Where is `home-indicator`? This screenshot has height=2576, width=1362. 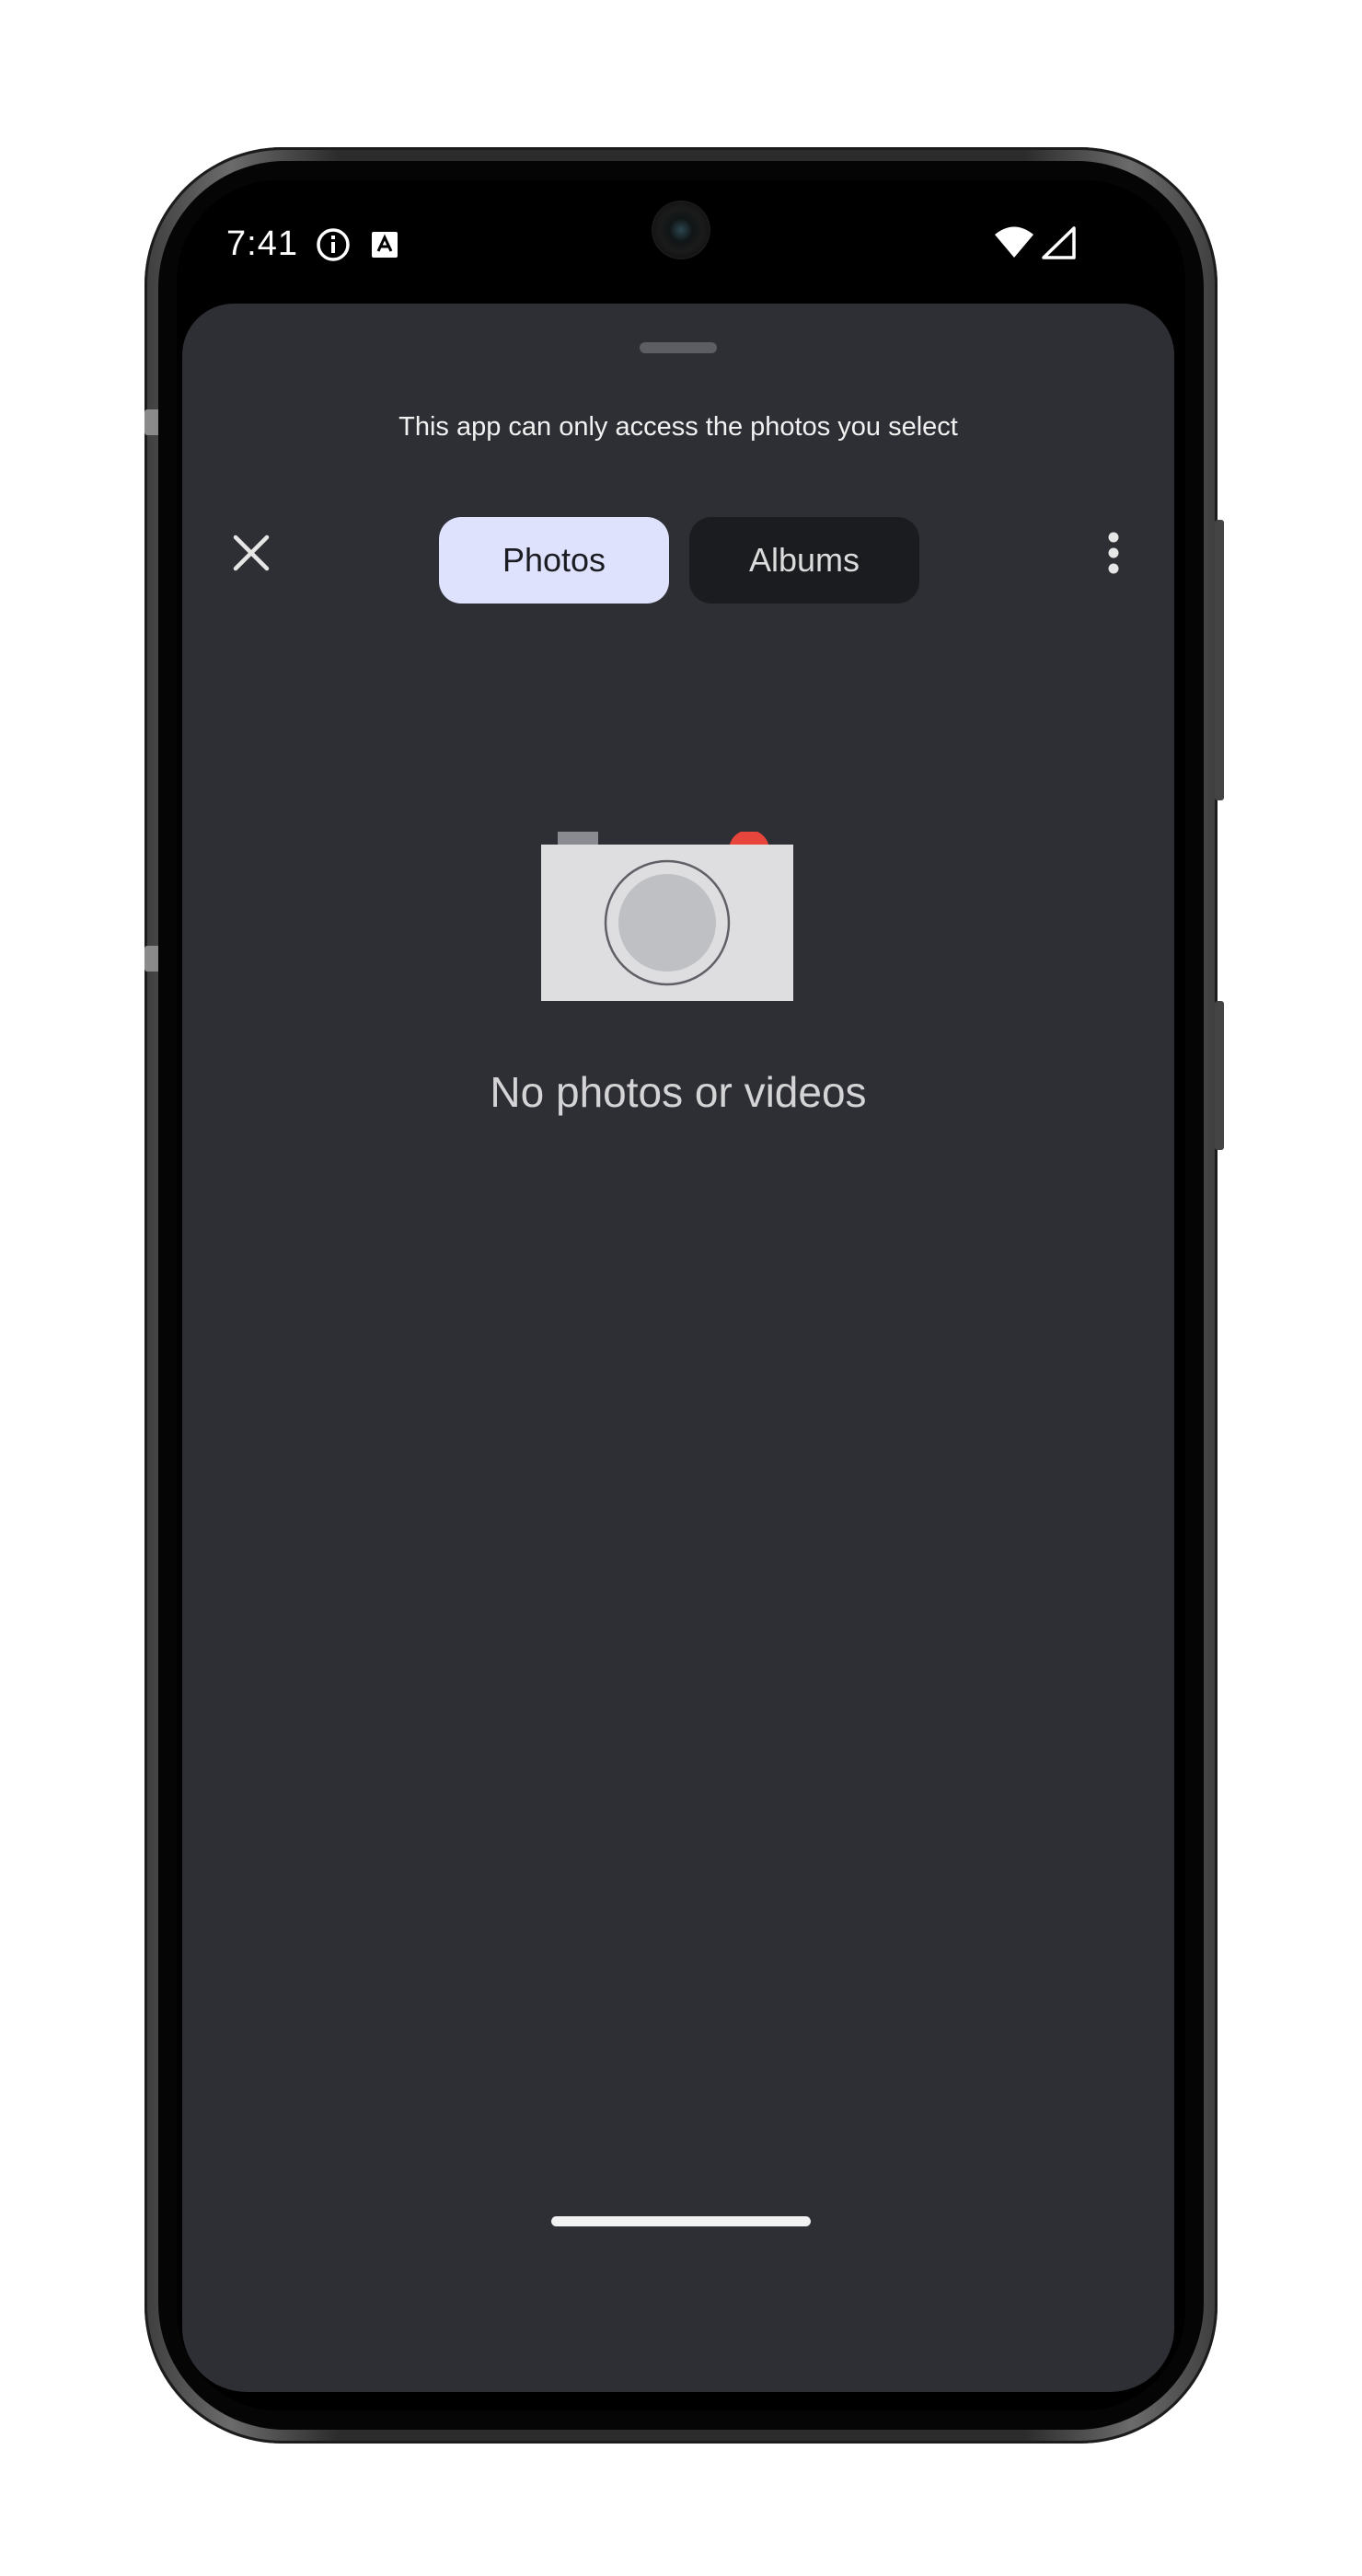 home-indicator is located at coordinates (681, 2221).